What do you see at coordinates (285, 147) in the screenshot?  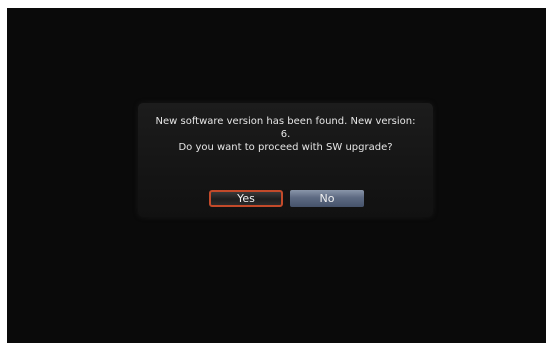 I see `dialog-message-line-3: Do you want to proceed with SW upgrade?` at bounding box center [285, 147].